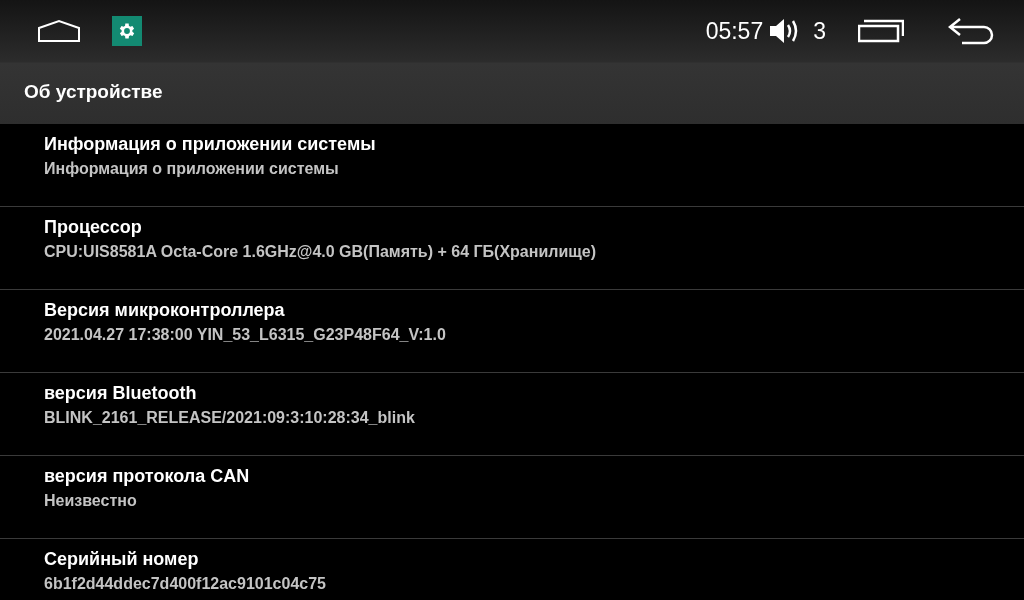 The image size is (1024, 600). Describe the element at coordinates (191, 169) in the screenshot. I see `info-value: Информация о приложении системы` at that location.